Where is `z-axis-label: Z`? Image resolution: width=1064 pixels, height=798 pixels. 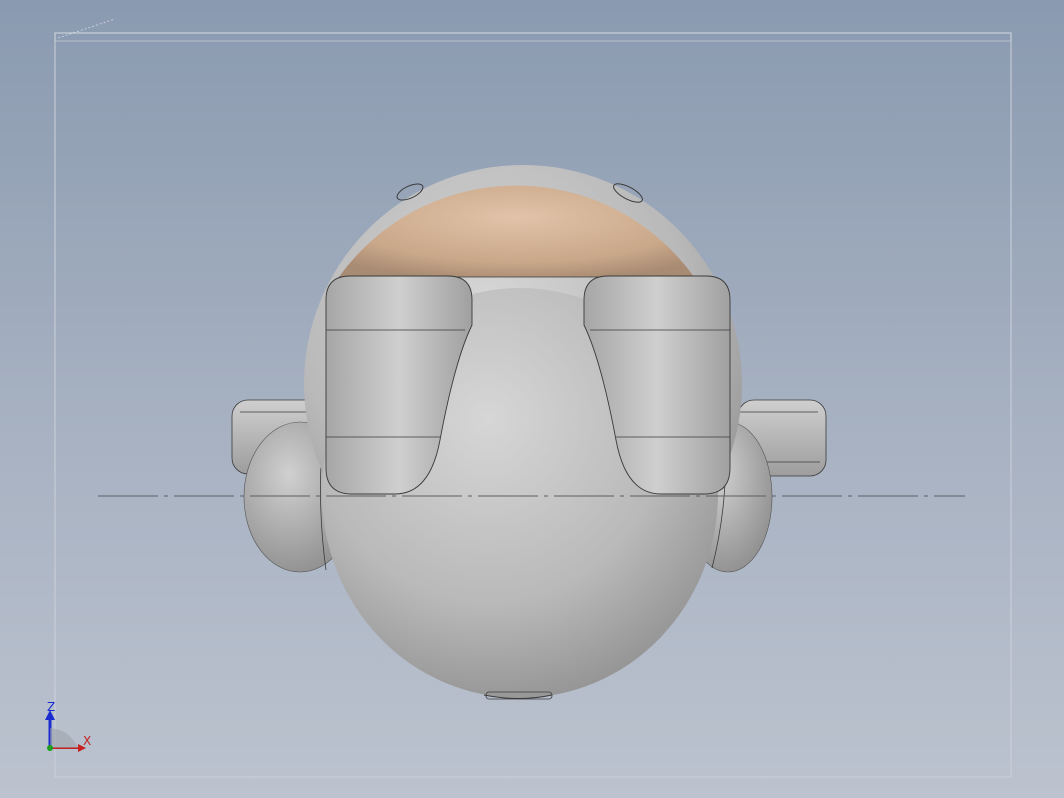 z-axis-label: Z is located at coordinates (51, 707).